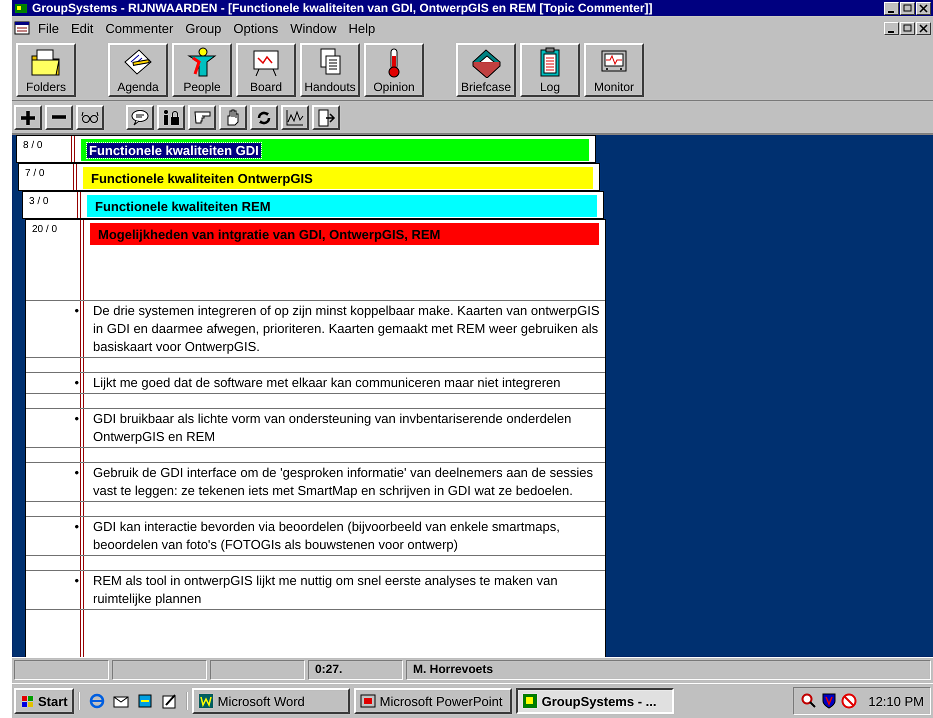 The image size is (933, 718). I want to click on menu-item: Group, so click(203, 28).